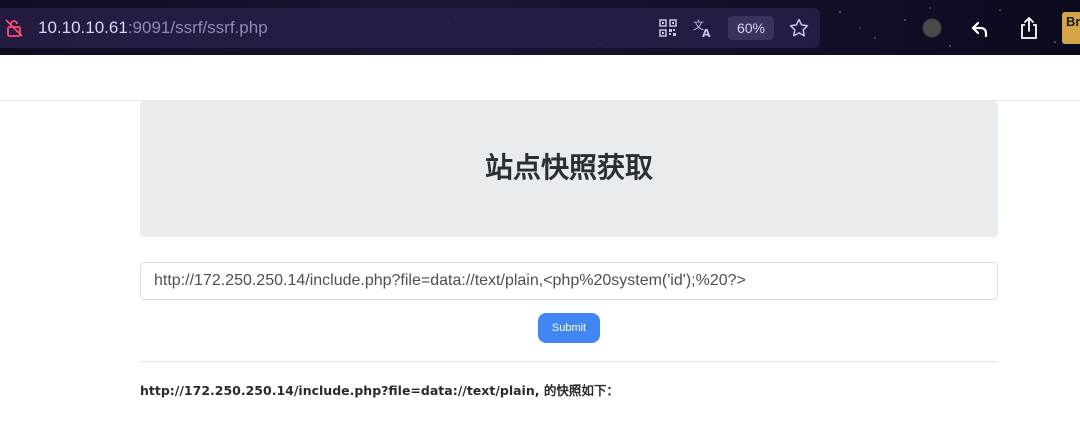  Describe the element at coordinates (569, 328) in the screenshot. I see `submit-button: Submit` at that location.